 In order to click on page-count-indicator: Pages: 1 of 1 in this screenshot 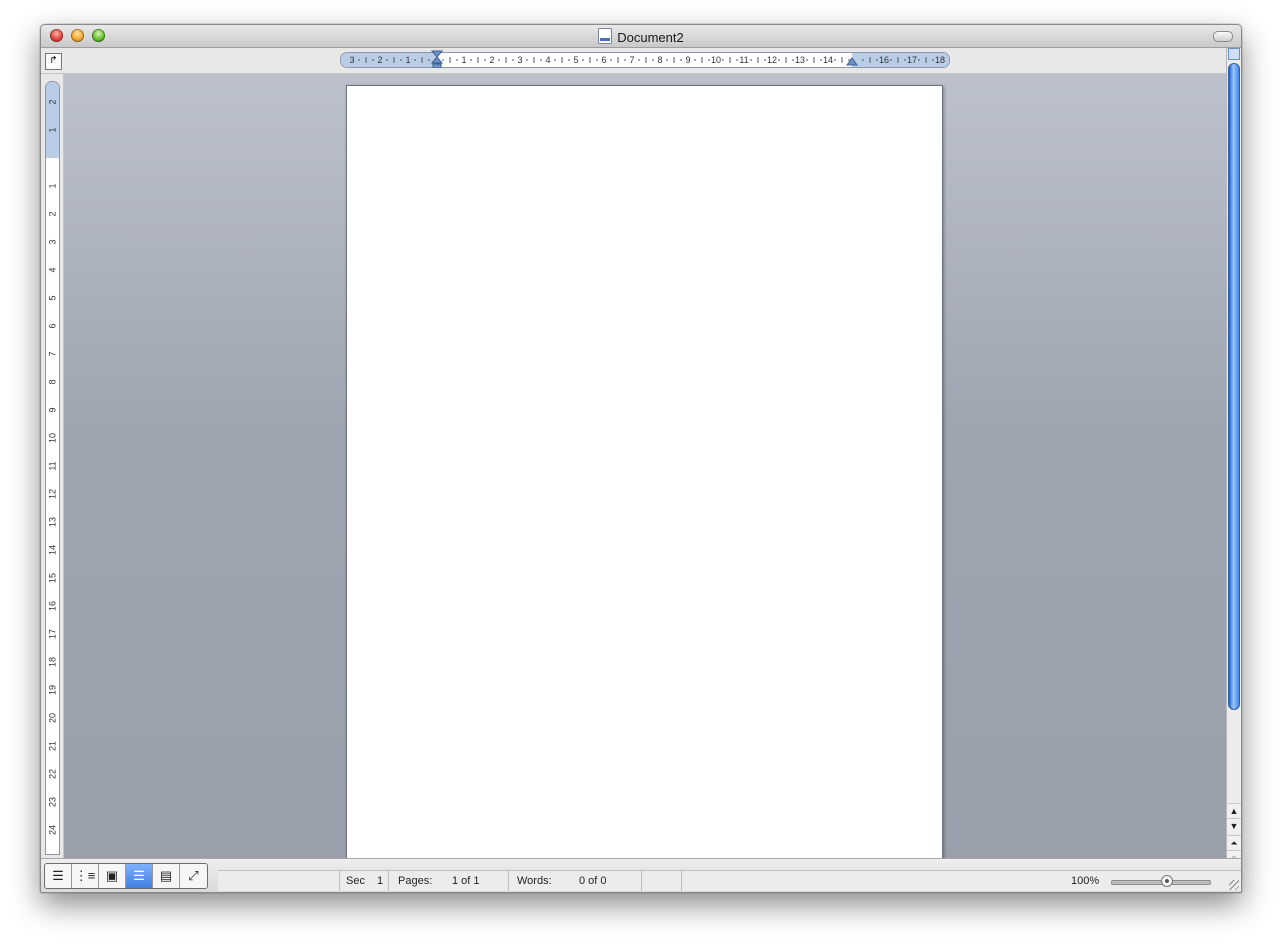, I will do `click(447, 881)`.